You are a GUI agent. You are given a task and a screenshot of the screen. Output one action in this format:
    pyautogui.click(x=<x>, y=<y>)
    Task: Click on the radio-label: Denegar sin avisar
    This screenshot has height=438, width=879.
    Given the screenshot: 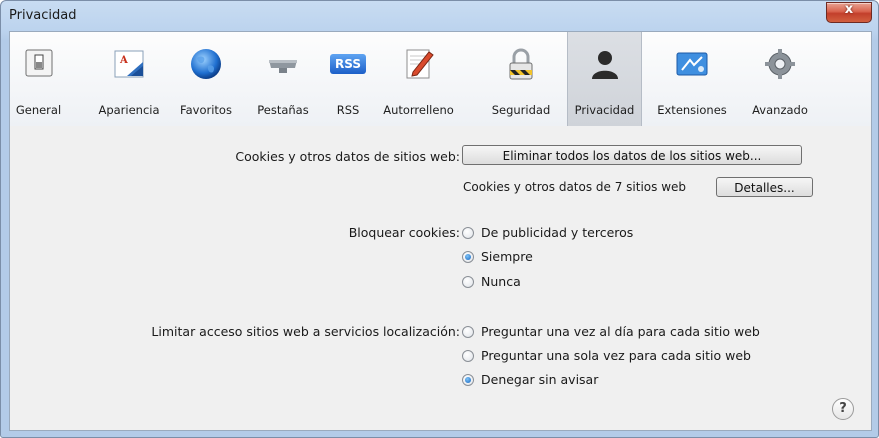 What is the action you would take?
    pyautogui.click(x=540, y=379)
    